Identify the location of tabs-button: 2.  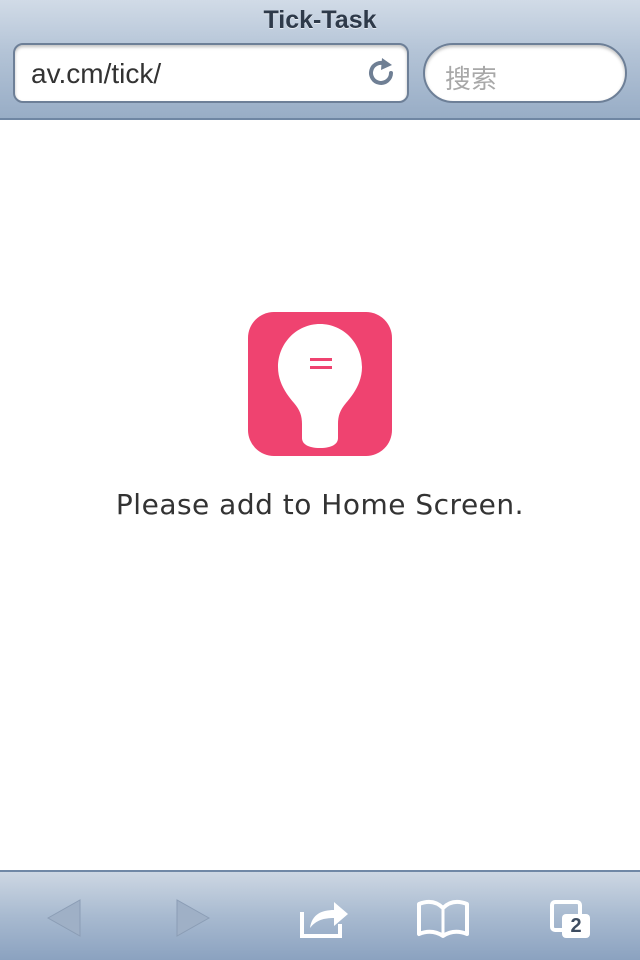
(572, 918).